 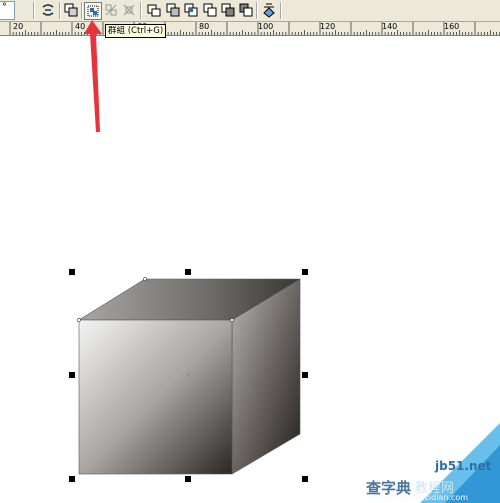 I want to click on watermark-url: jiaocheng.chazidian.com, so click(x=419, y=497).